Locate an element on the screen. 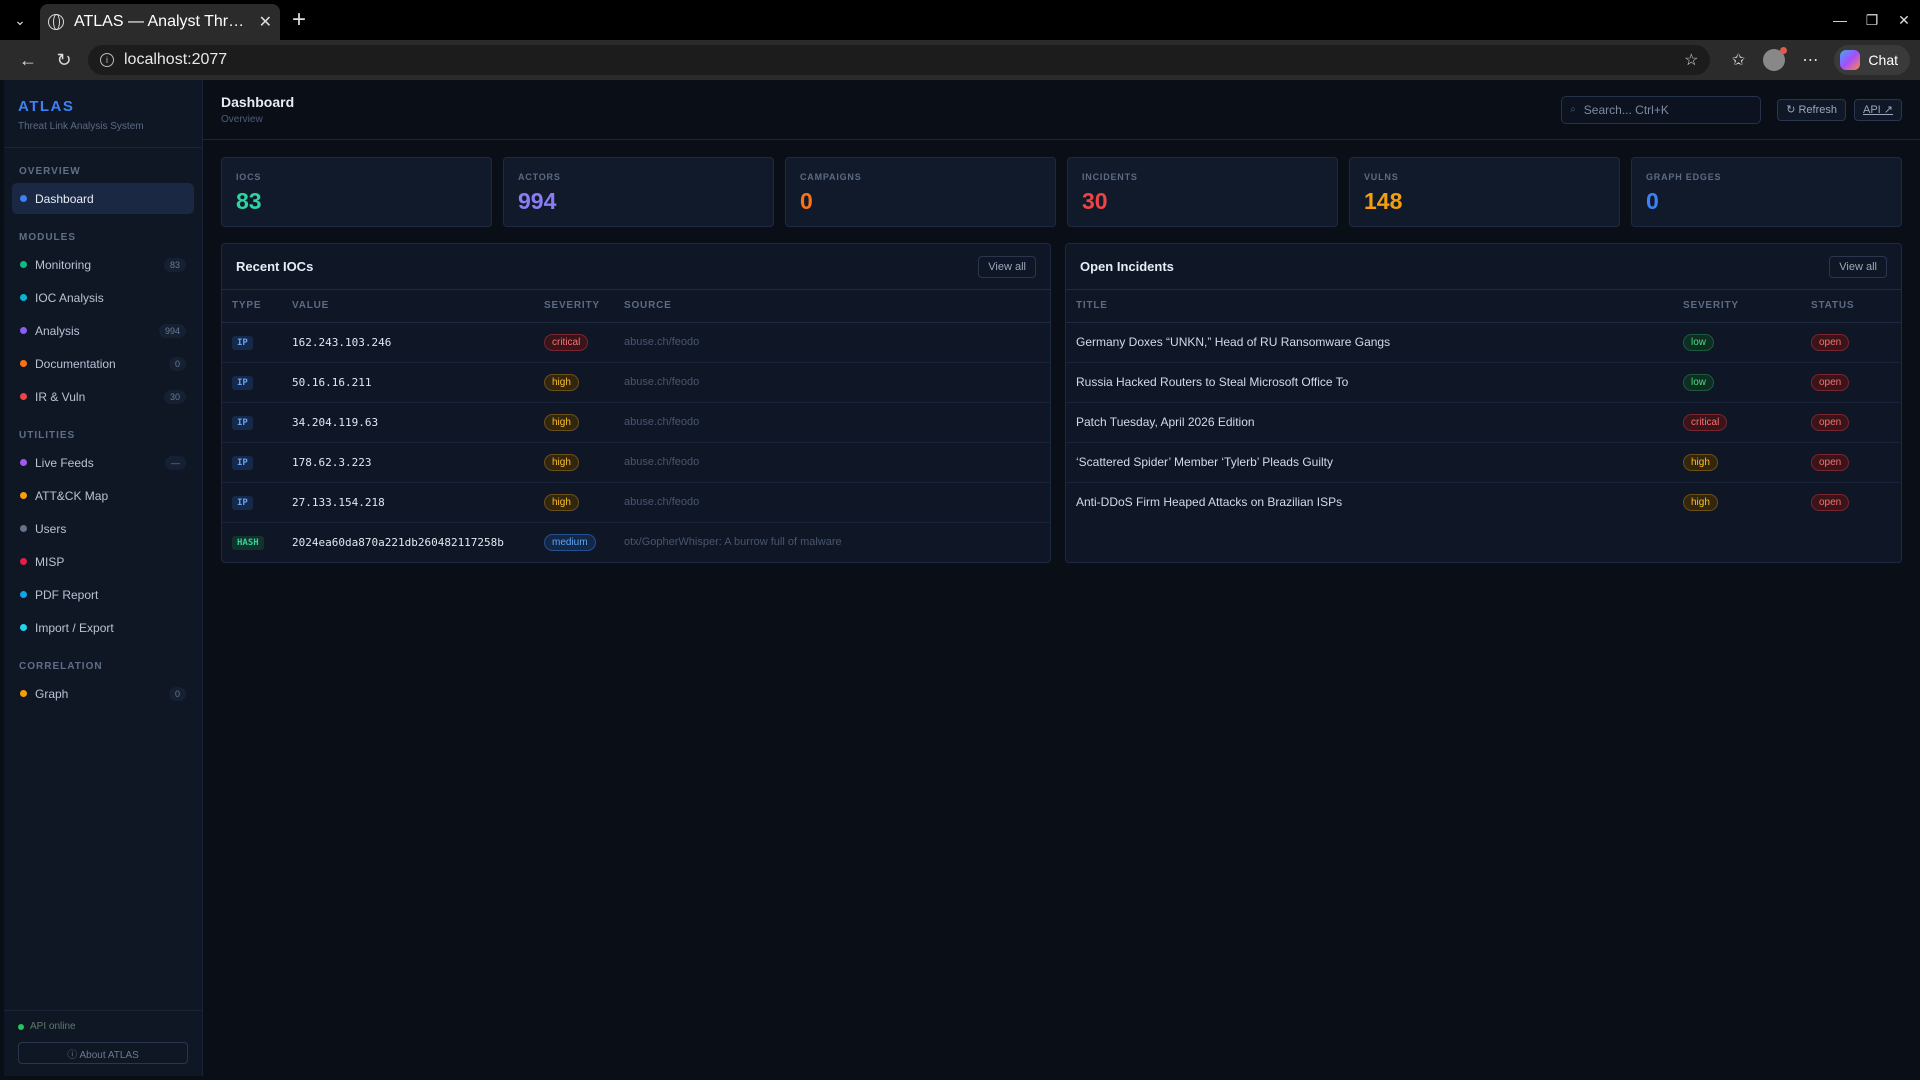 This screenshot has width=1920, height=1080. chat-label: Chat is located at coordinates (1883, 60).